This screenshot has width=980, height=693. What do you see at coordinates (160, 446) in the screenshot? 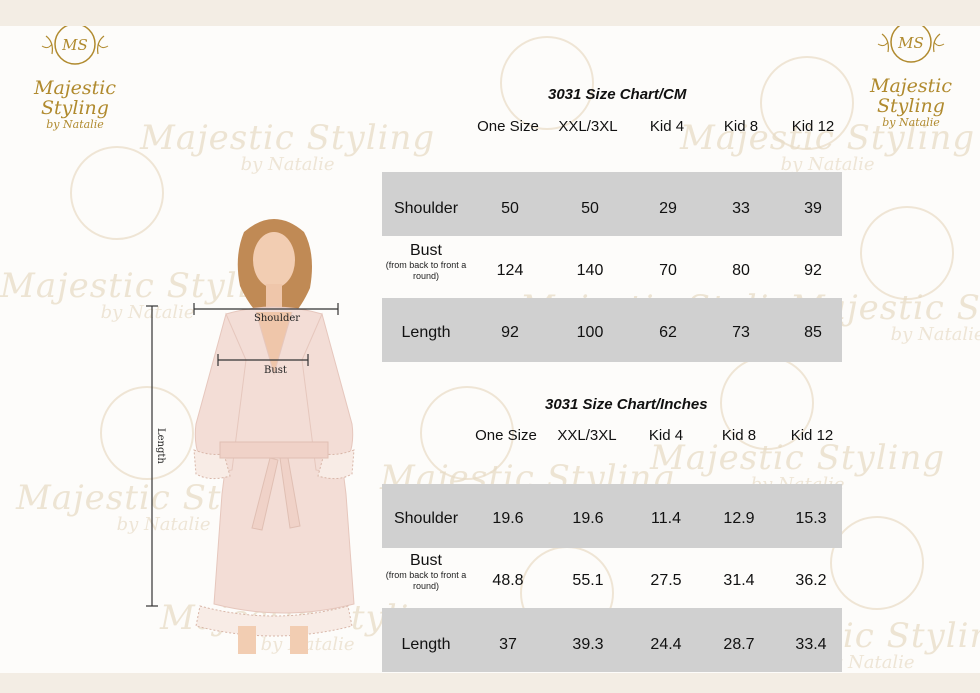
I see `length-measure-label: Length` at bounding box center [160, 446].